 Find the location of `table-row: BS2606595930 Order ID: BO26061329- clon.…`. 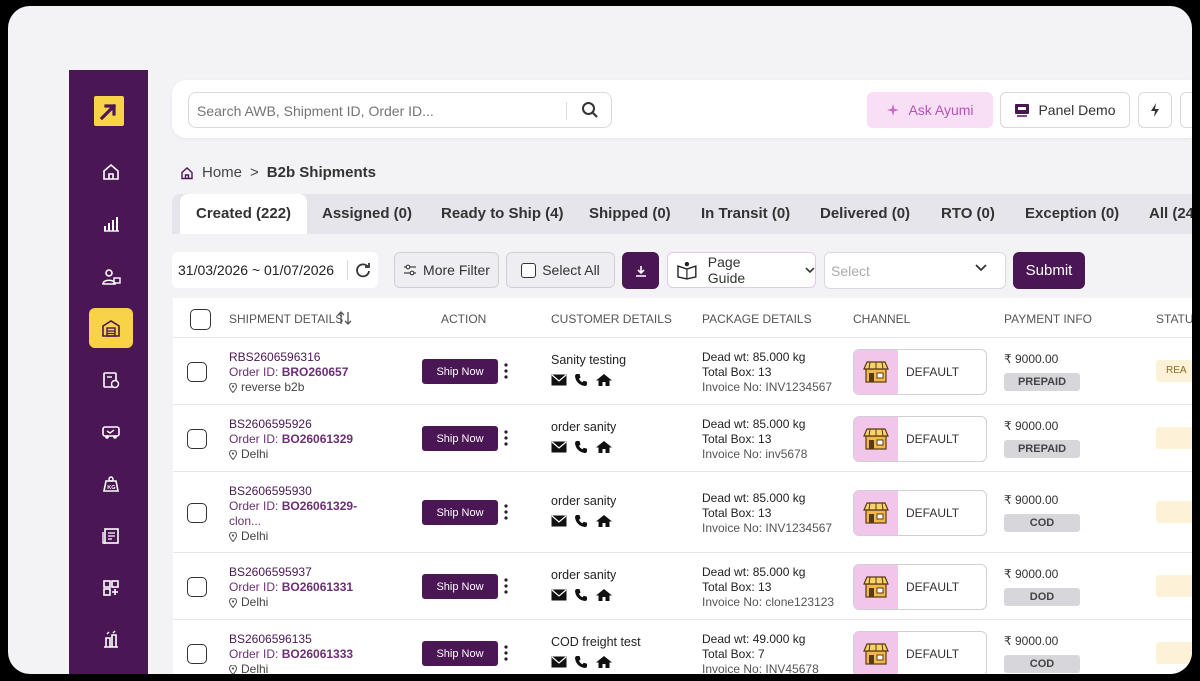

table-row: BS2606595930 Order ID: BO26061329- clon.… is located at coordinates (682, 513).